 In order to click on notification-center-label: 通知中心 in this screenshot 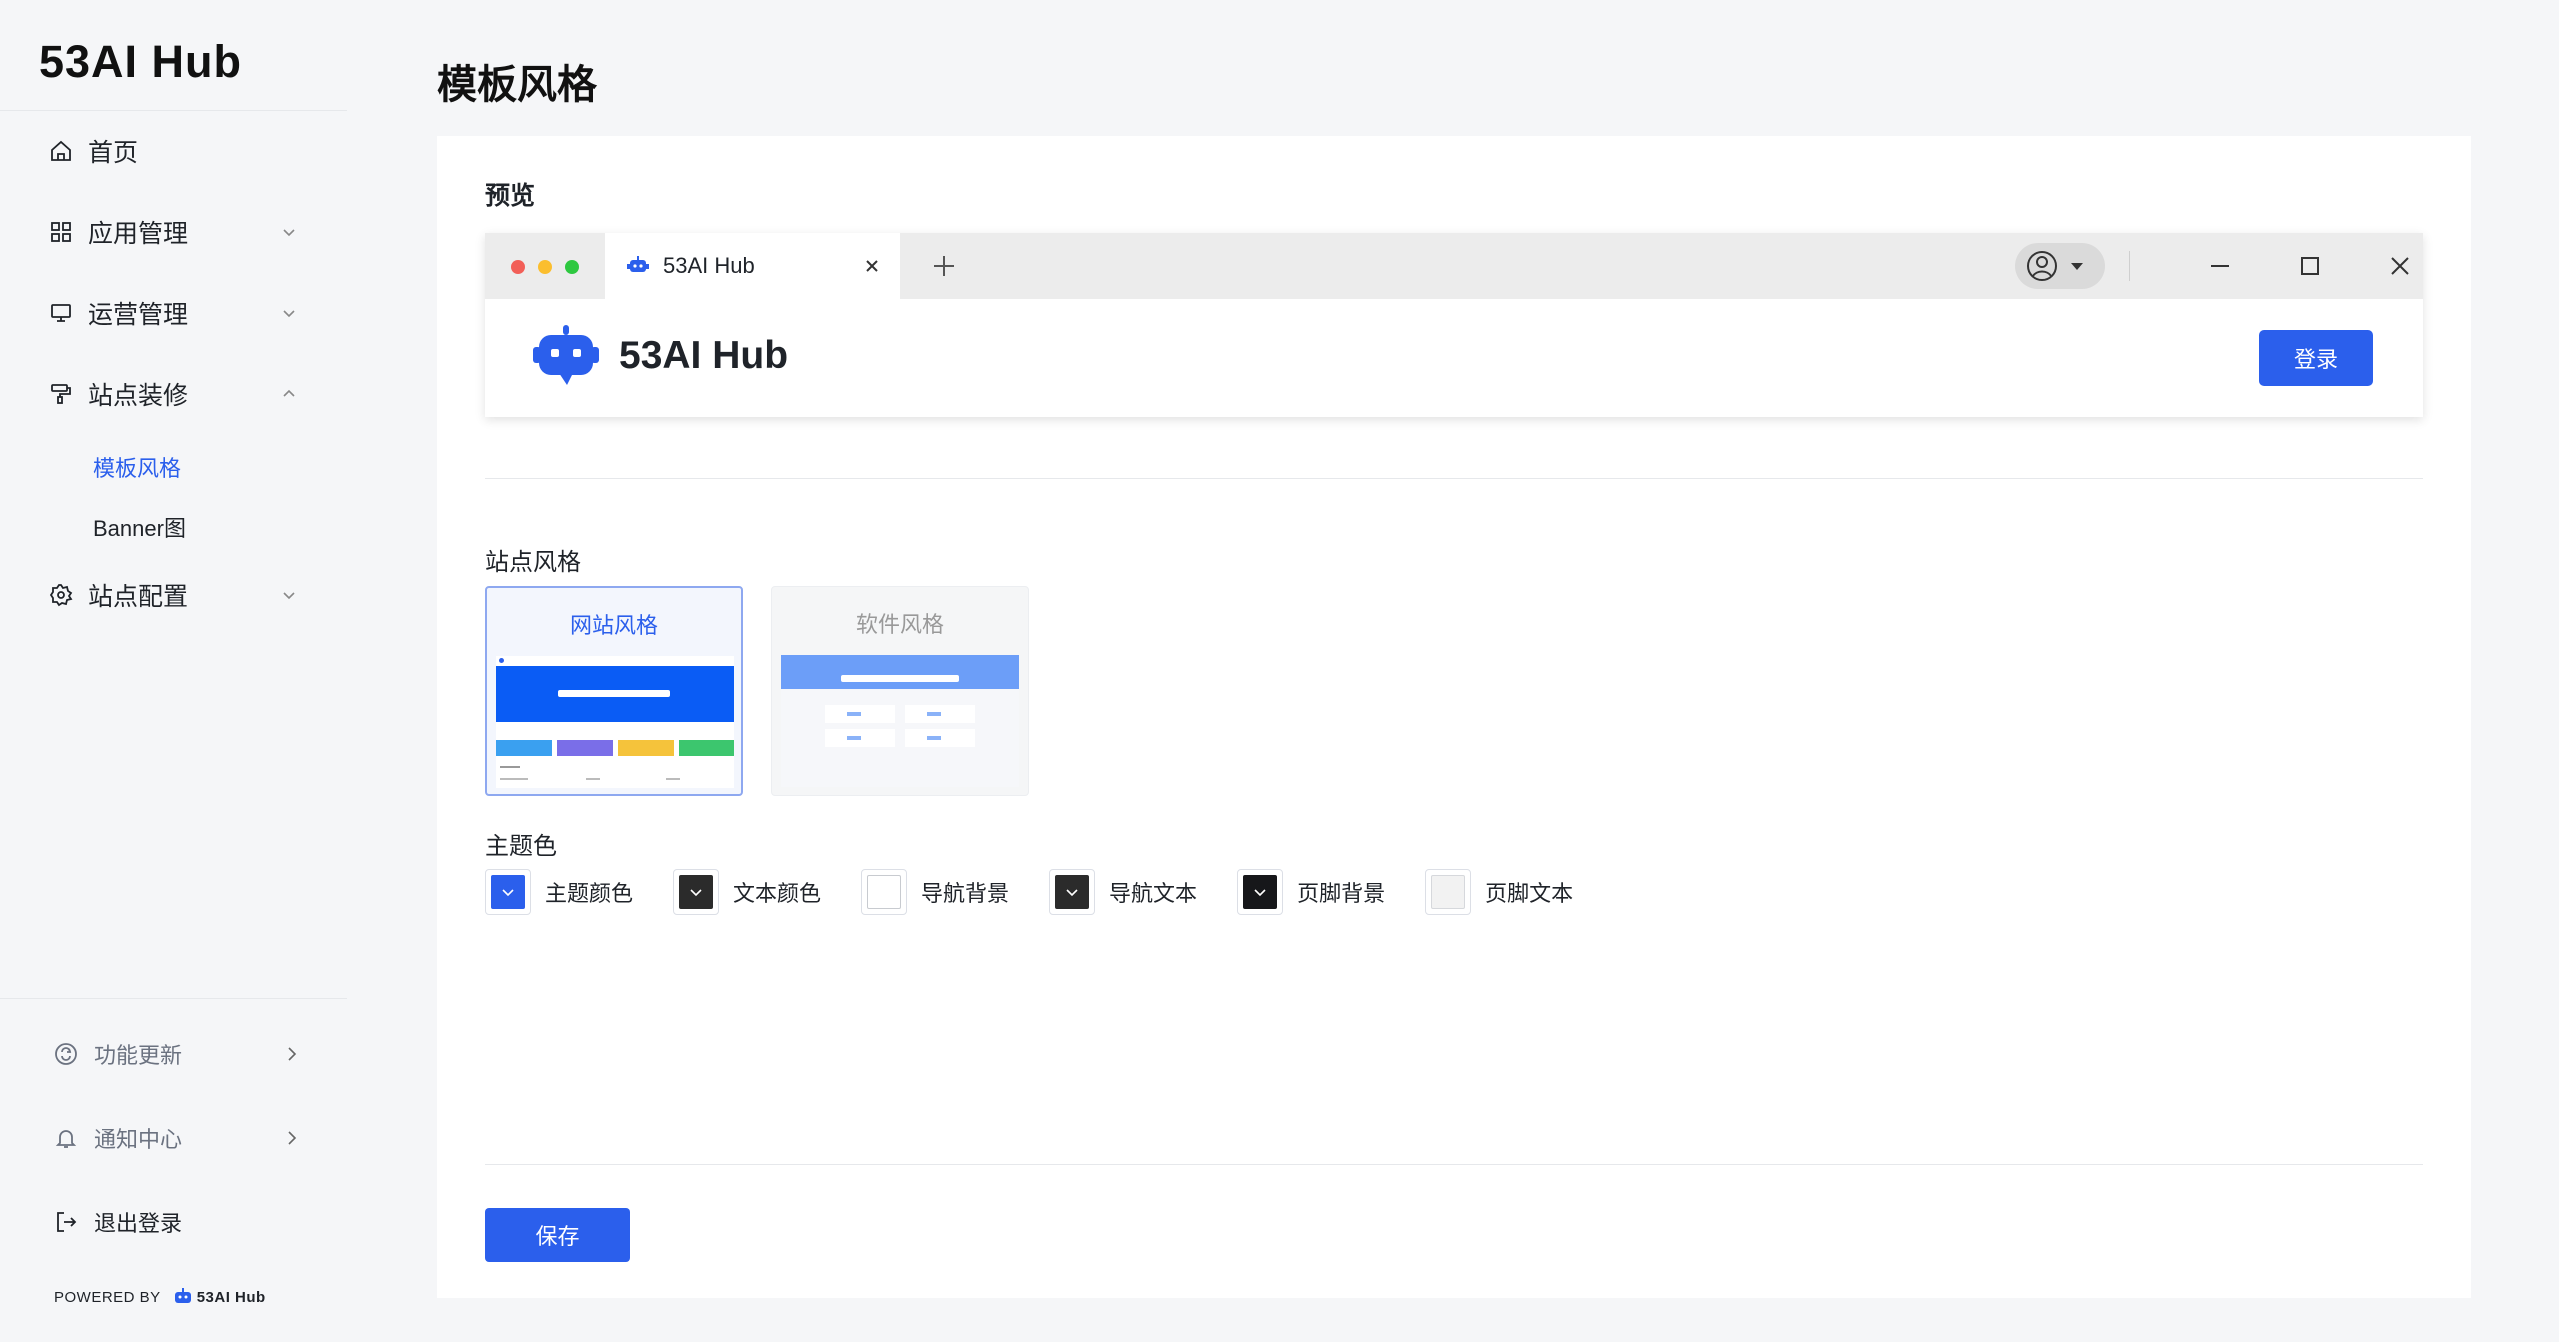, I will do `click(138, 1139)`.